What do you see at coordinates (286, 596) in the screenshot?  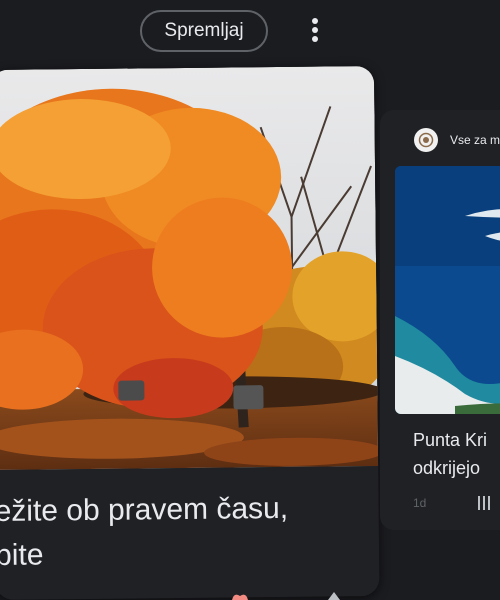 I see `reaction-icons-peek` at bounding box center [286, 596].